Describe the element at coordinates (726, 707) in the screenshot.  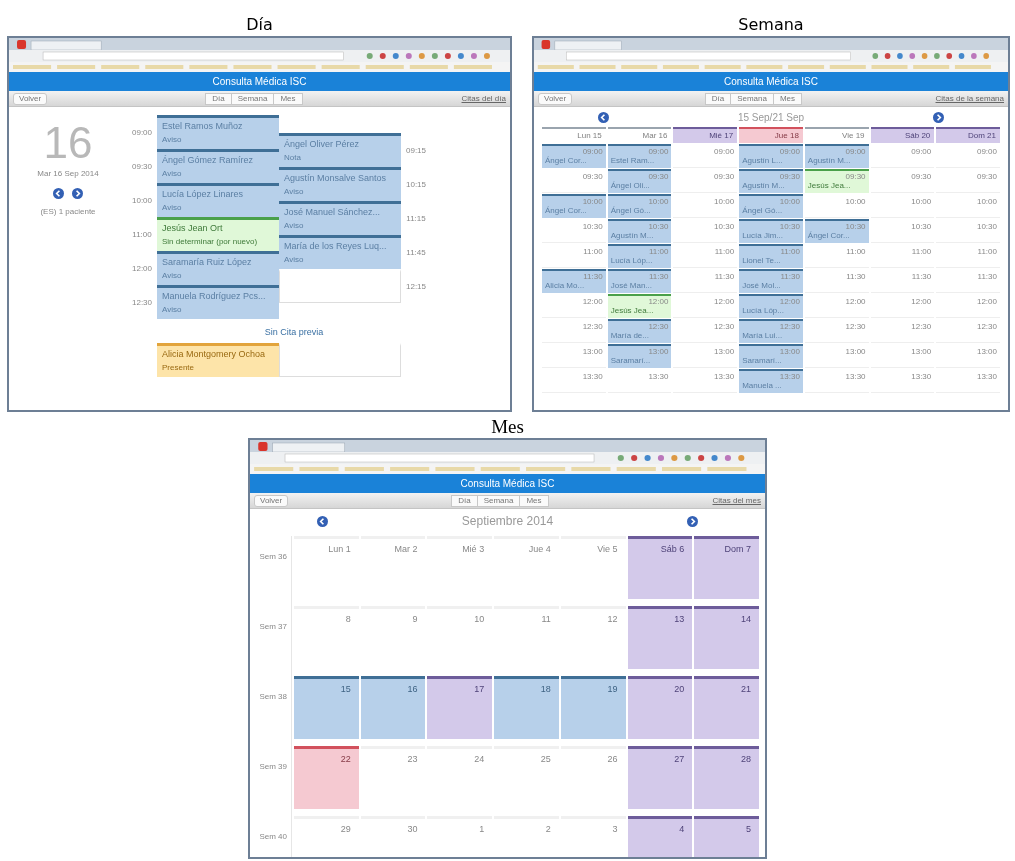
I see `day-cell: 21` at that location.